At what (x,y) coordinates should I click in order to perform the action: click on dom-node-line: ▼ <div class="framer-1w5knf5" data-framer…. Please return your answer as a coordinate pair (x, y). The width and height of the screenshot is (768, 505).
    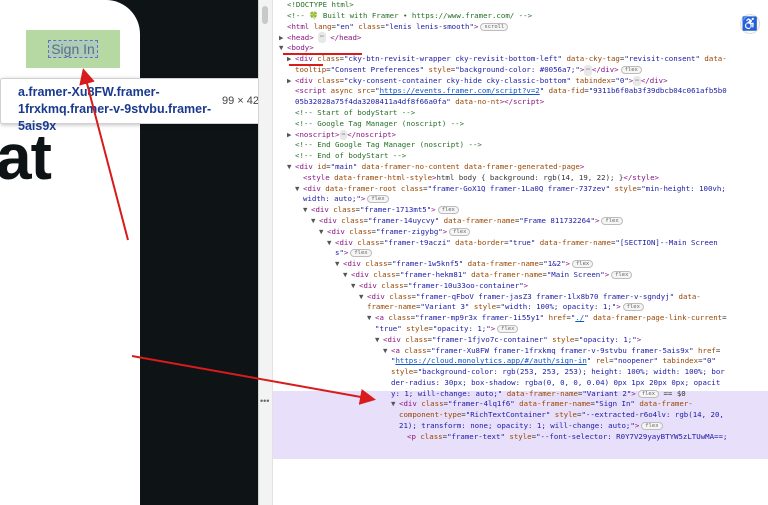
    Looking at the image, I should click on (521, 264).